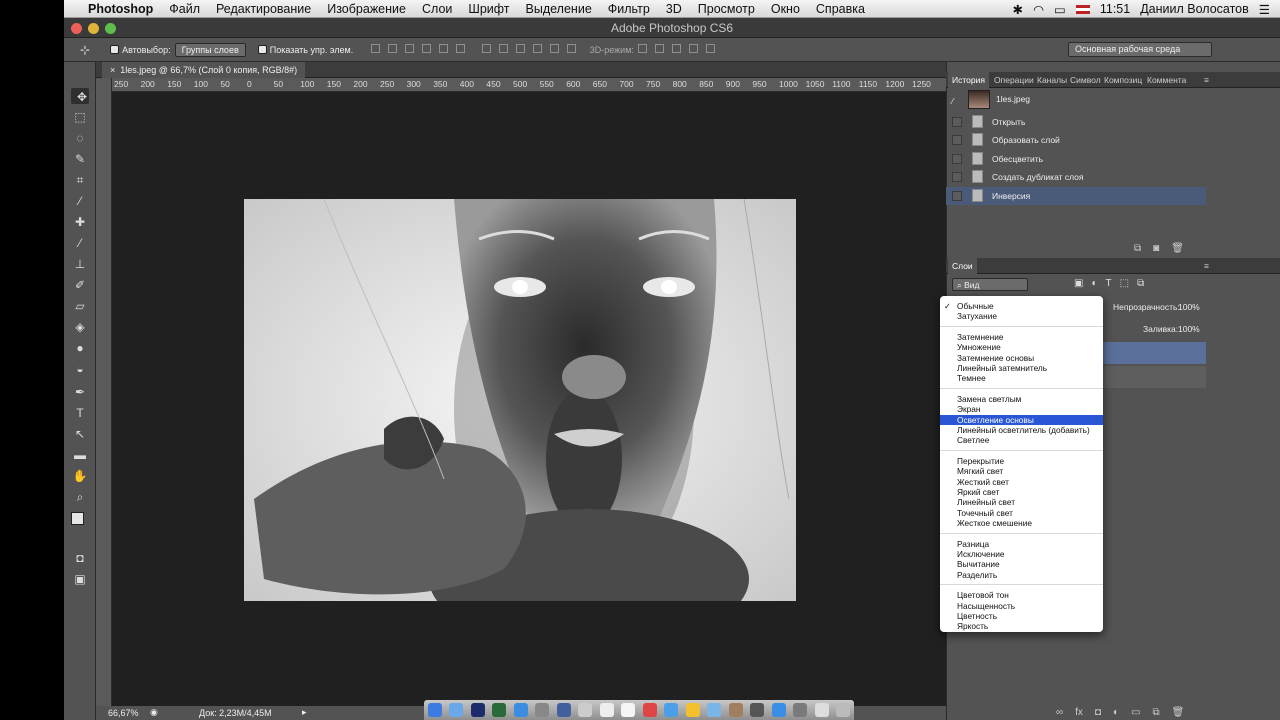 The width and height of the screenshot is (1280, 720). I want to click on blend-mode-option: Насыщенность, so click(1021, 606).